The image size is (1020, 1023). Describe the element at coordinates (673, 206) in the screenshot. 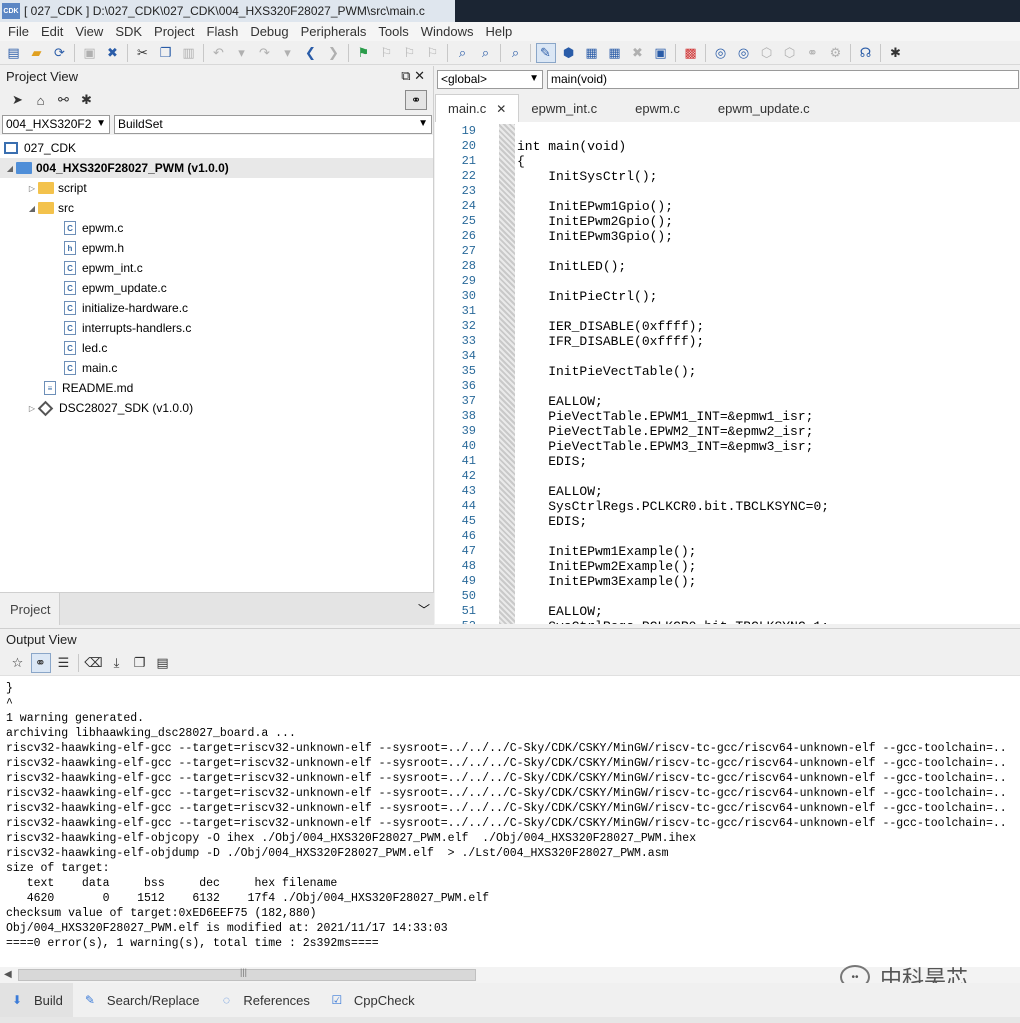

I see `code-line: InitEPwm1Gpio();` at that location.